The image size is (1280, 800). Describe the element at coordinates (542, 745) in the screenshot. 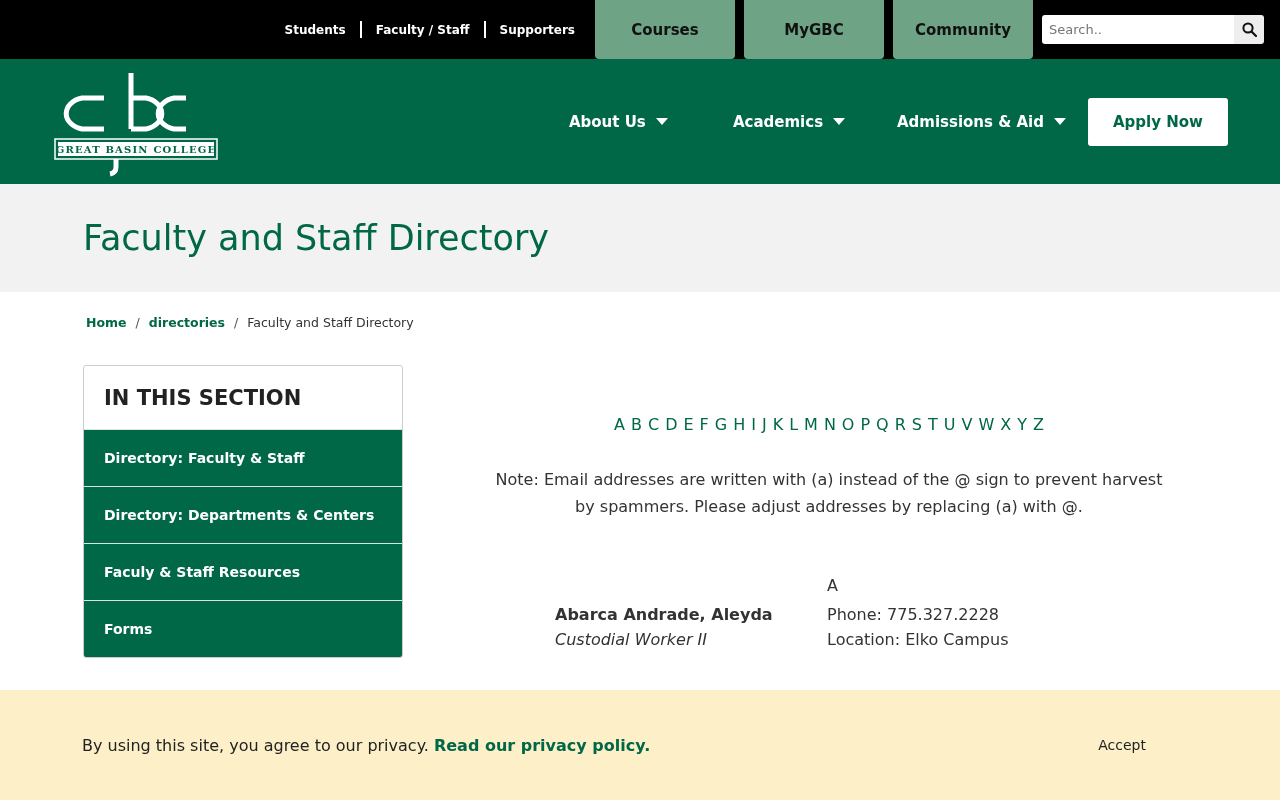

I see `privacy-policy-link: Read our privacy policy.` at that location.